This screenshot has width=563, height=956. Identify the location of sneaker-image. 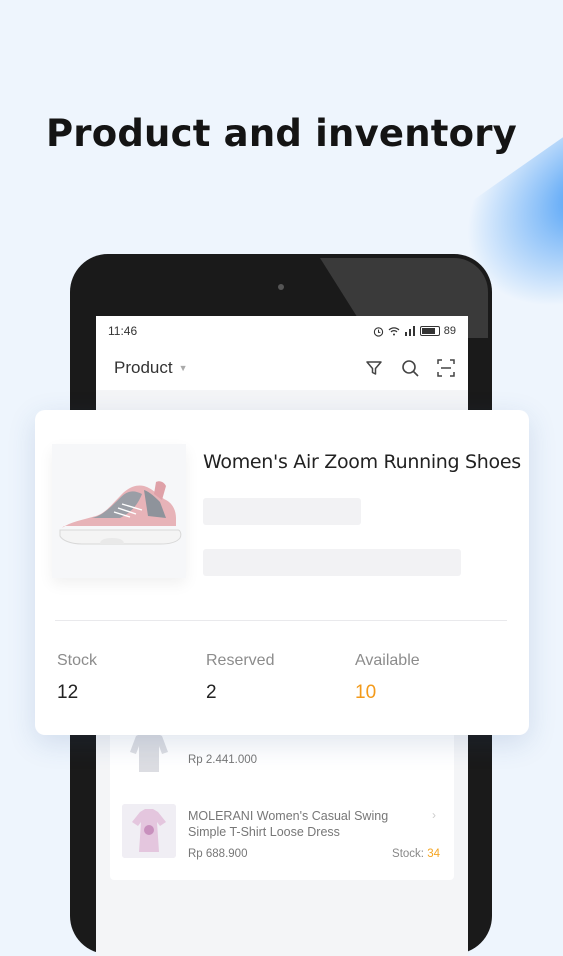
(120, 513).